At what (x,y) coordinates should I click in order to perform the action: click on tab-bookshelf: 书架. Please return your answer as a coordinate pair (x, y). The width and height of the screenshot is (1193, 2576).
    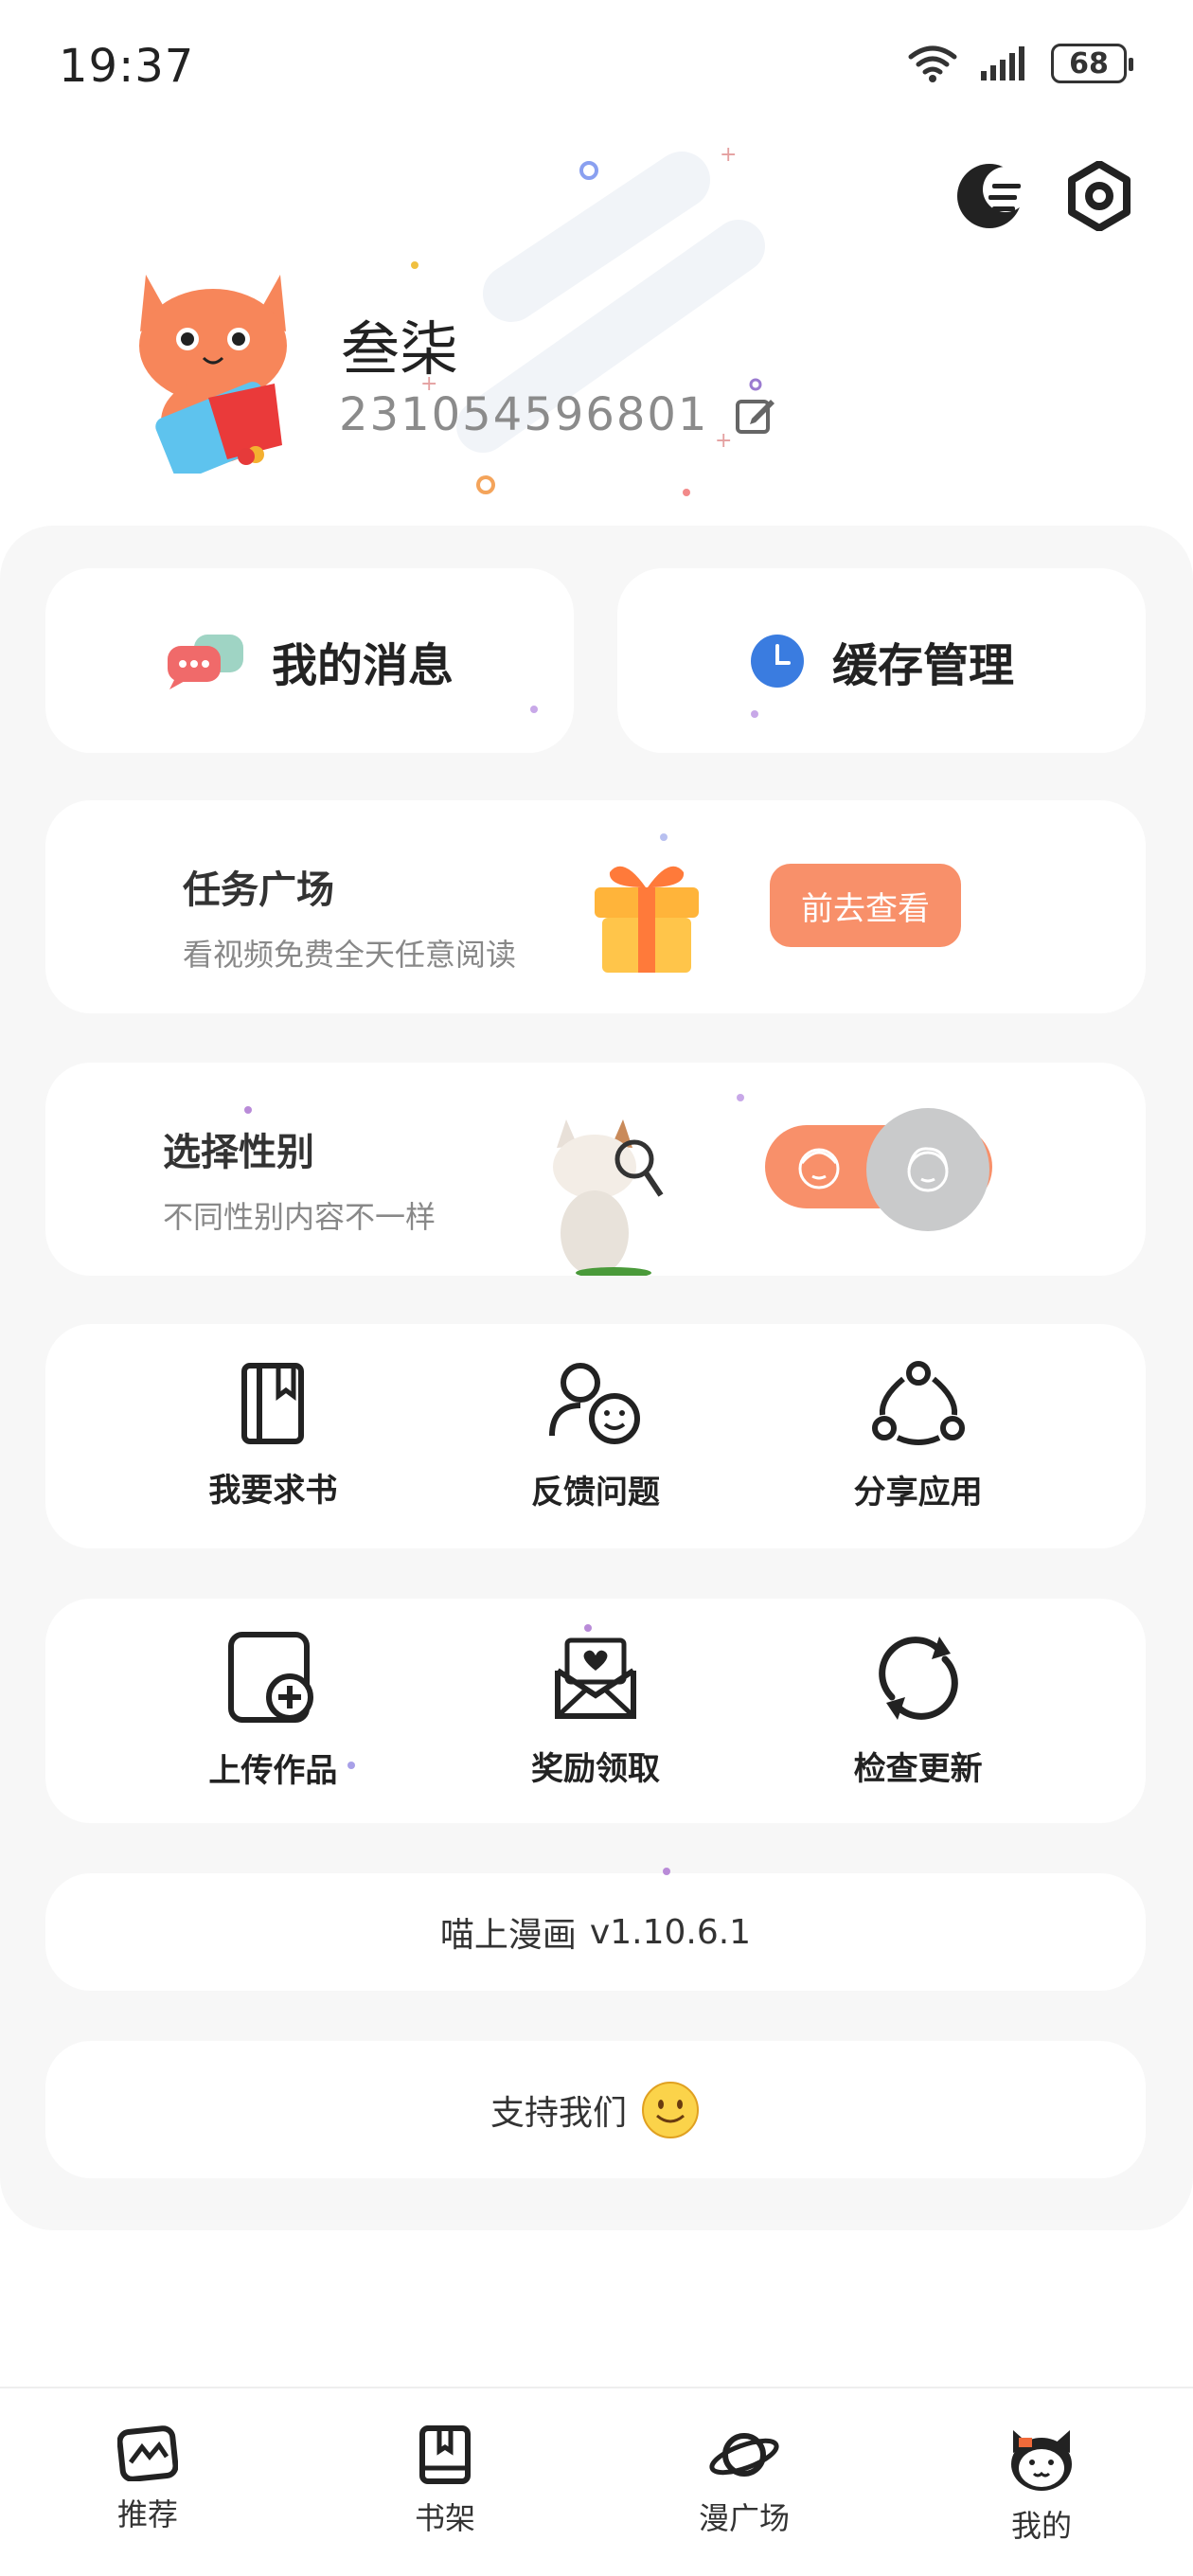
    Looking at the image, I should click on (445, 2481).